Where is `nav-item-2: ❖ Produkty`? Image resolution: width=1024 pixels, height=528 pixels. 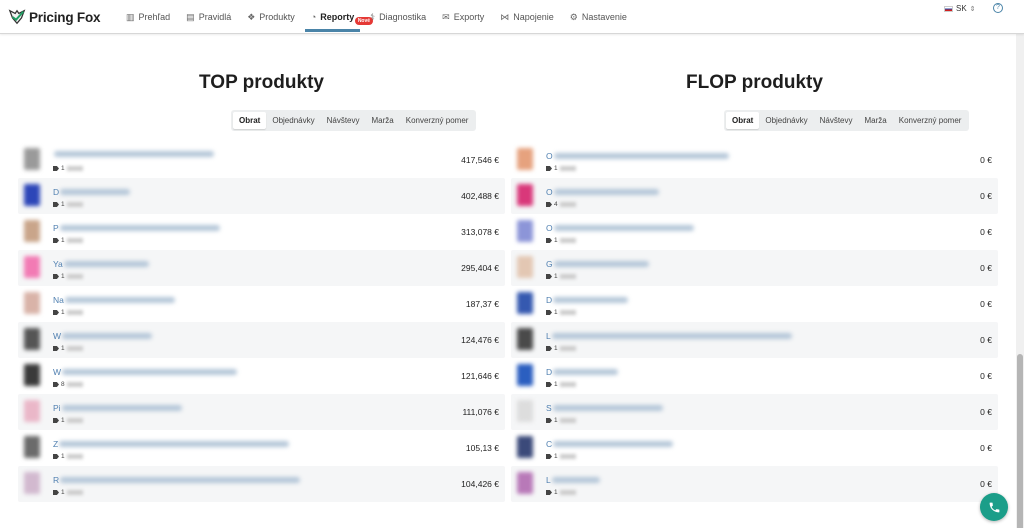
nav-item-2: ❖ Produkty is located at coordinates (271, 17).